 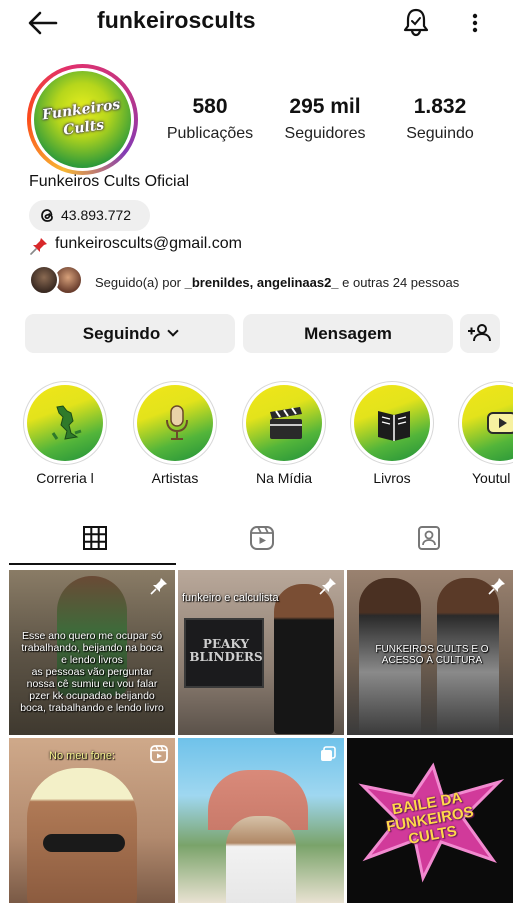 I want to click on highlight-label: Youtul, so click(x=491, y=478).